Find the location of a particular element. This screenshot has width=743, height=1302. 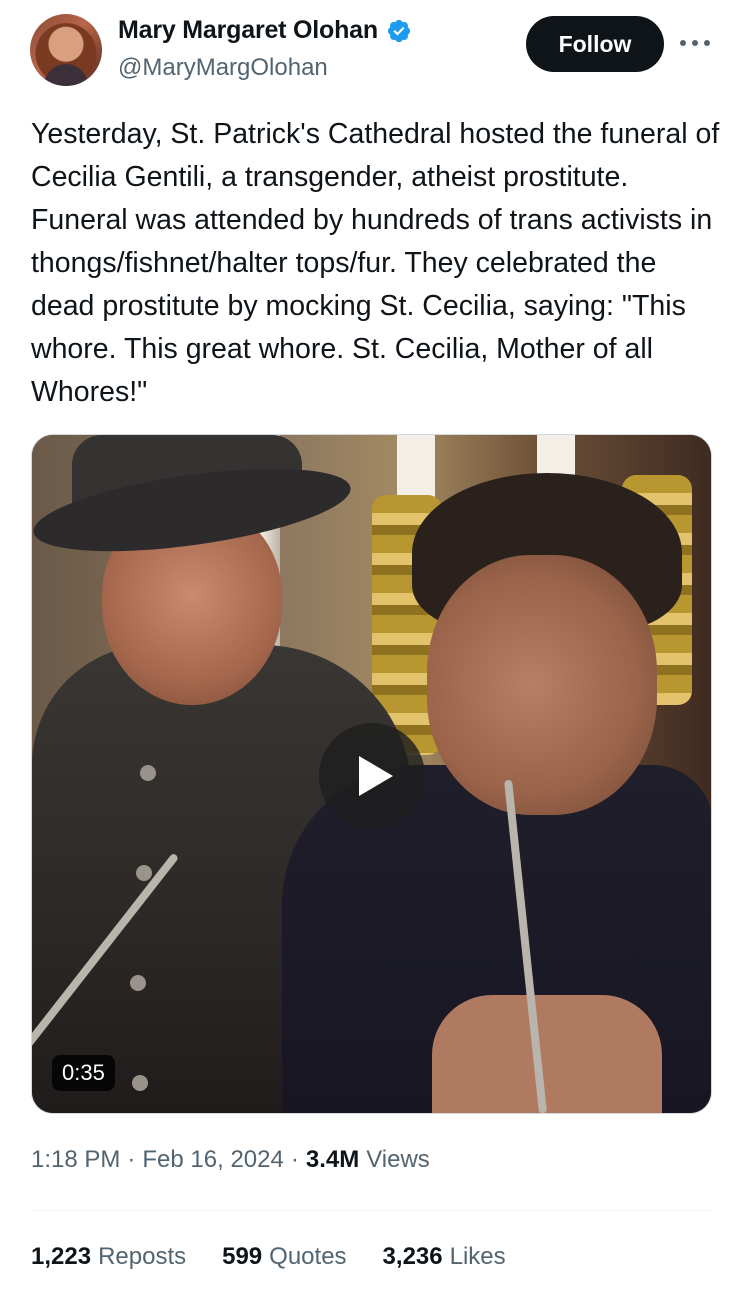

play-icon is located at coordinates (376, 776).